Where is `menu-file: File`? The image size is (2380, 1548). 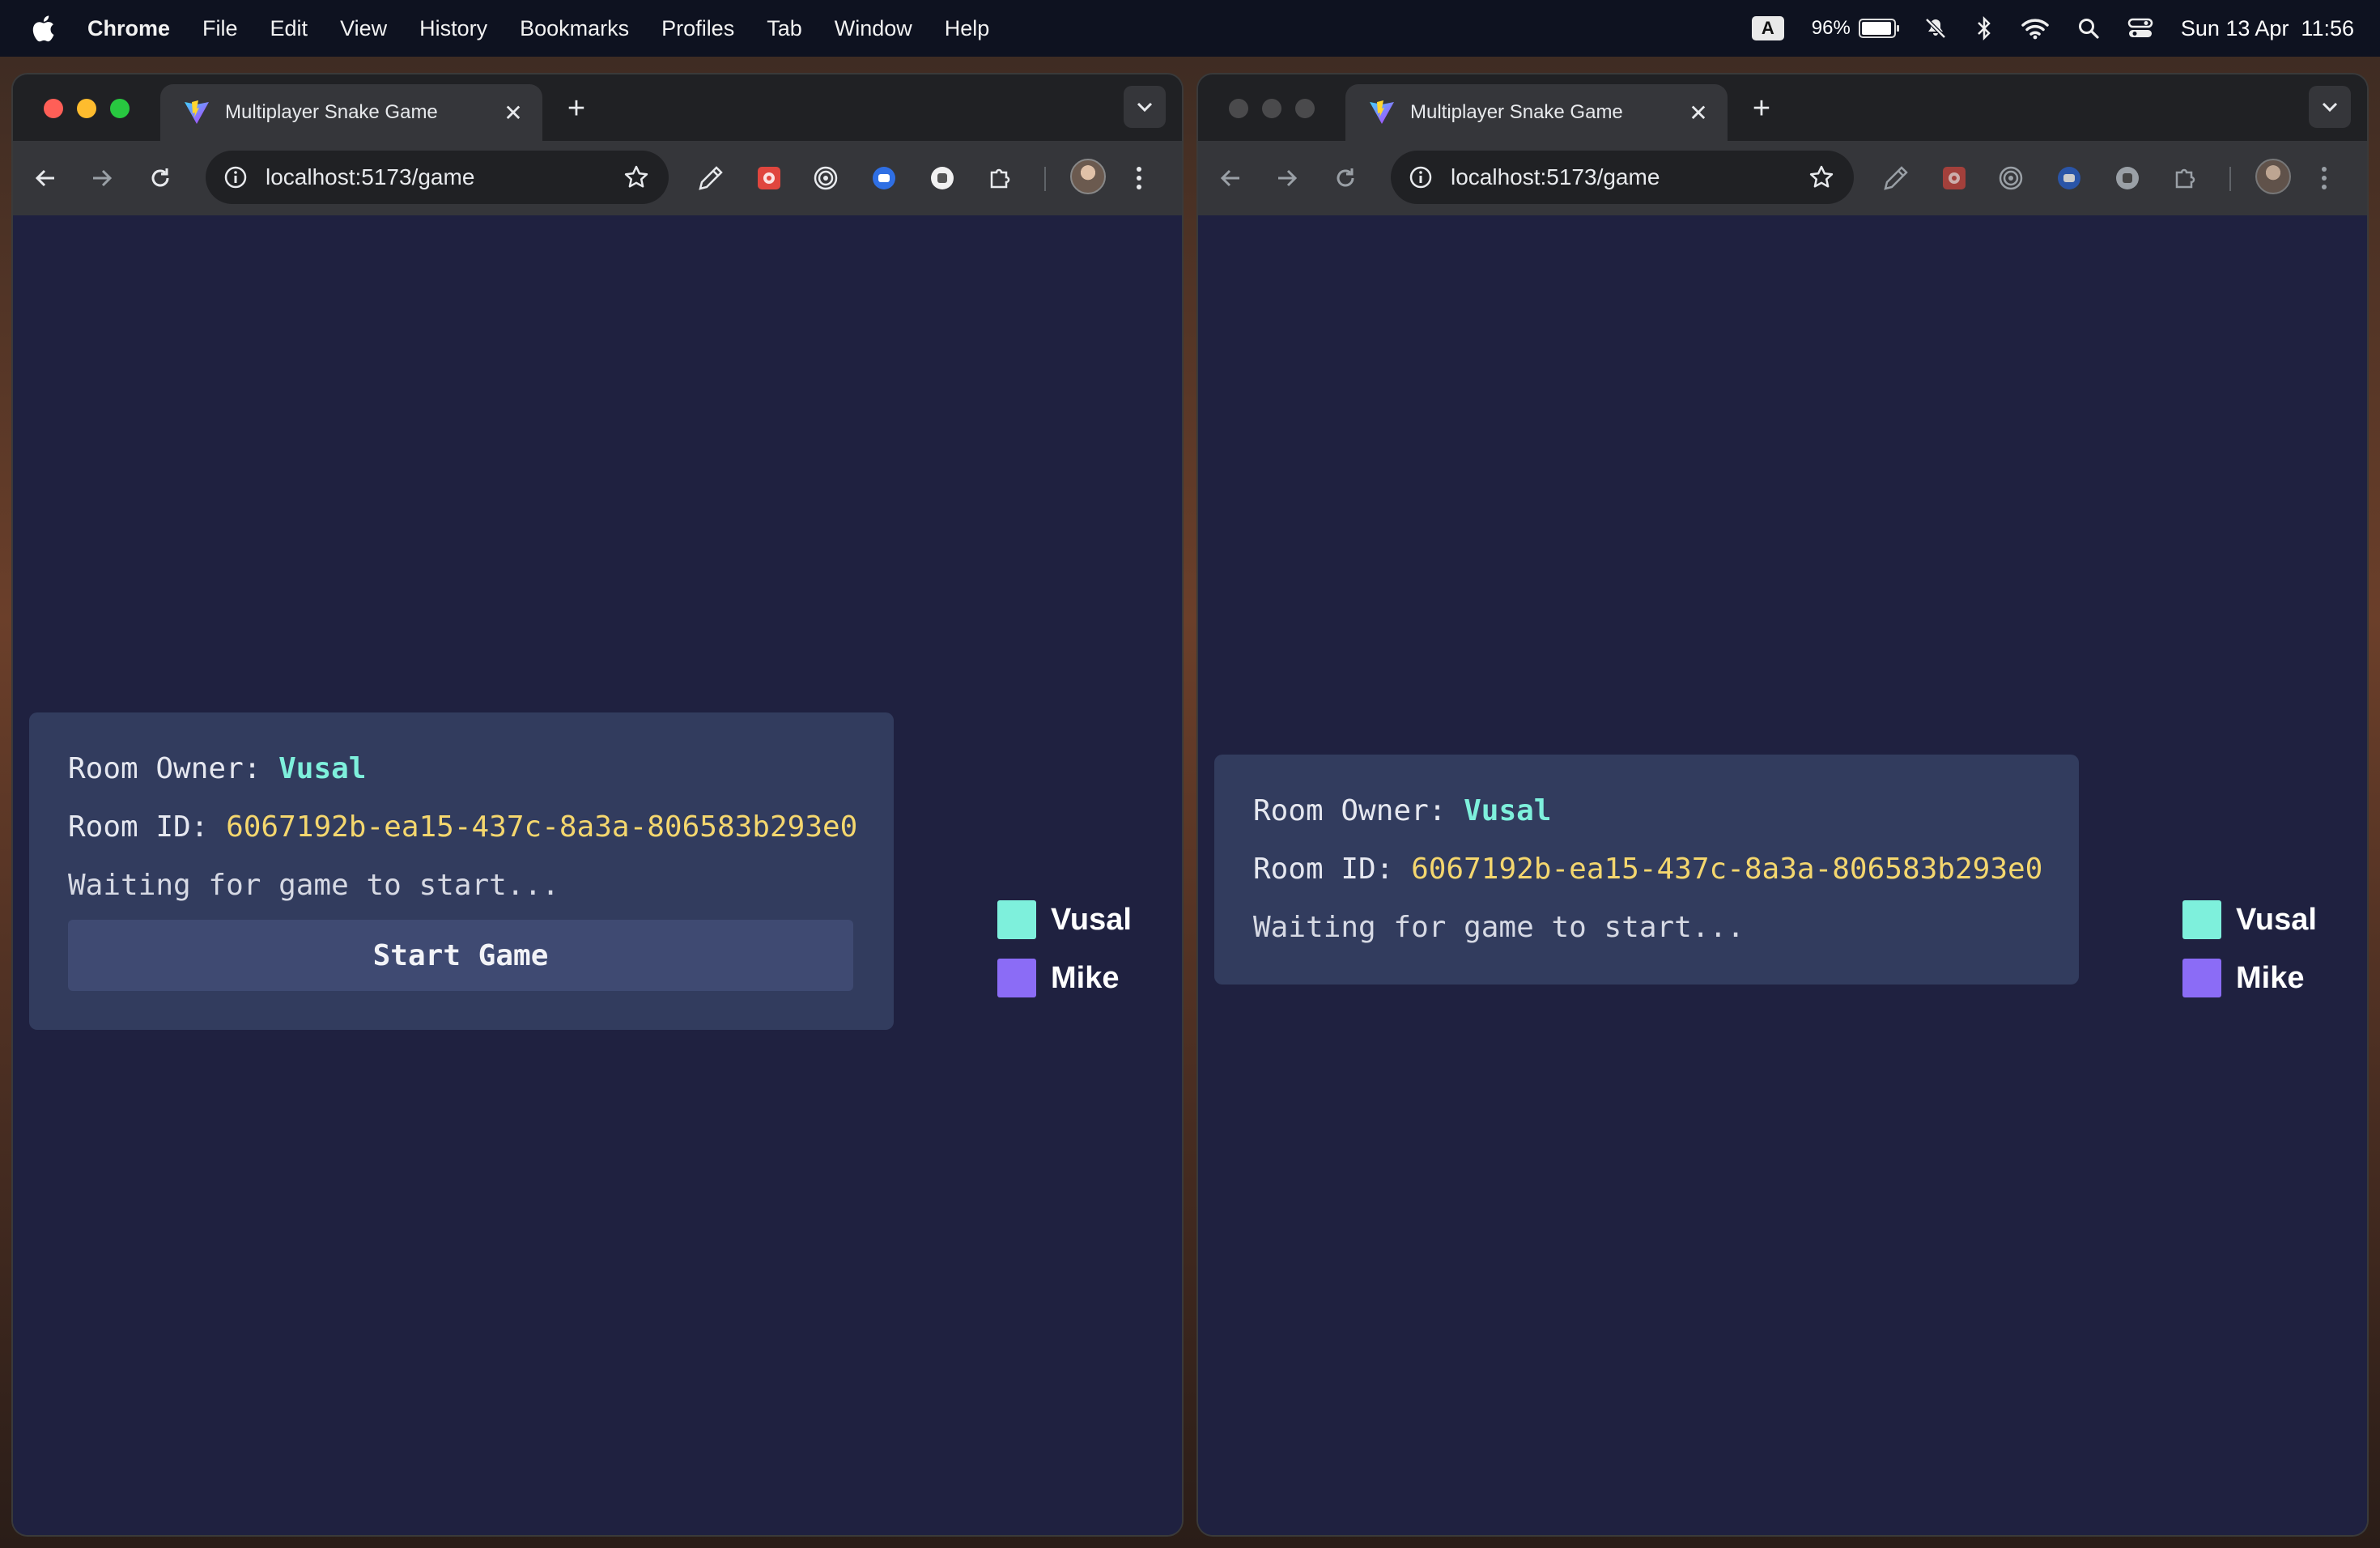 menu-file: File is located at coordinates (220, 29).